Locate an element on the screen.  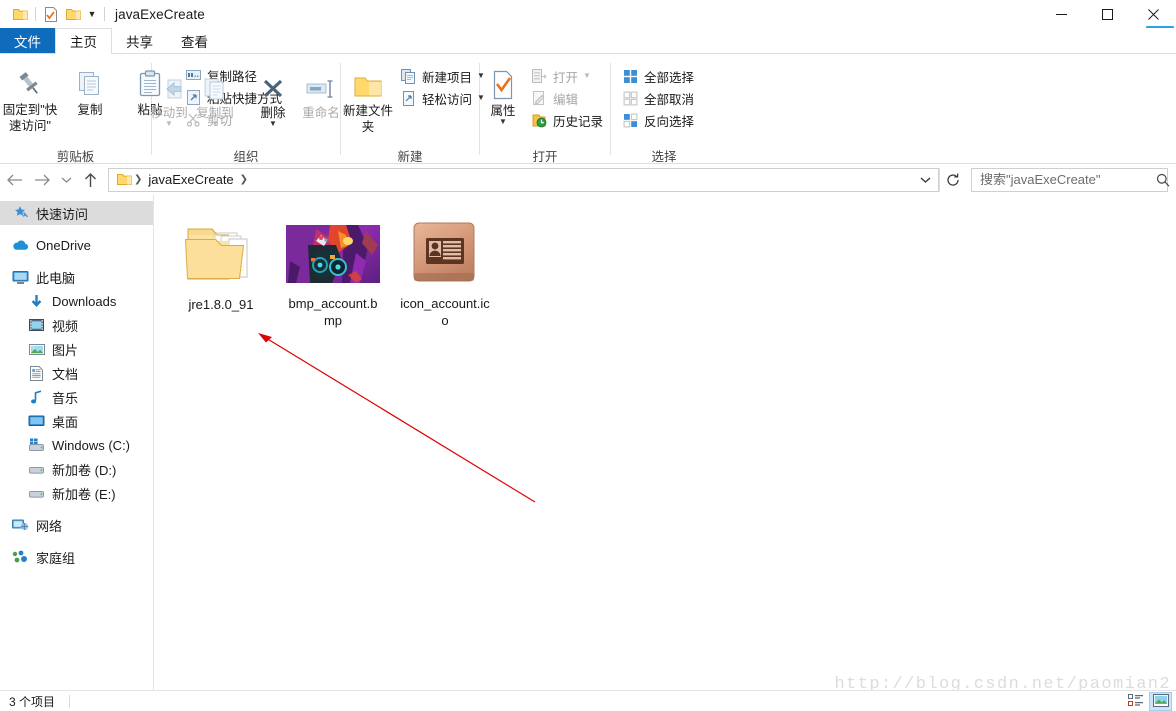
select-all-button: 全部选择 is located at coordinates (658, 76).